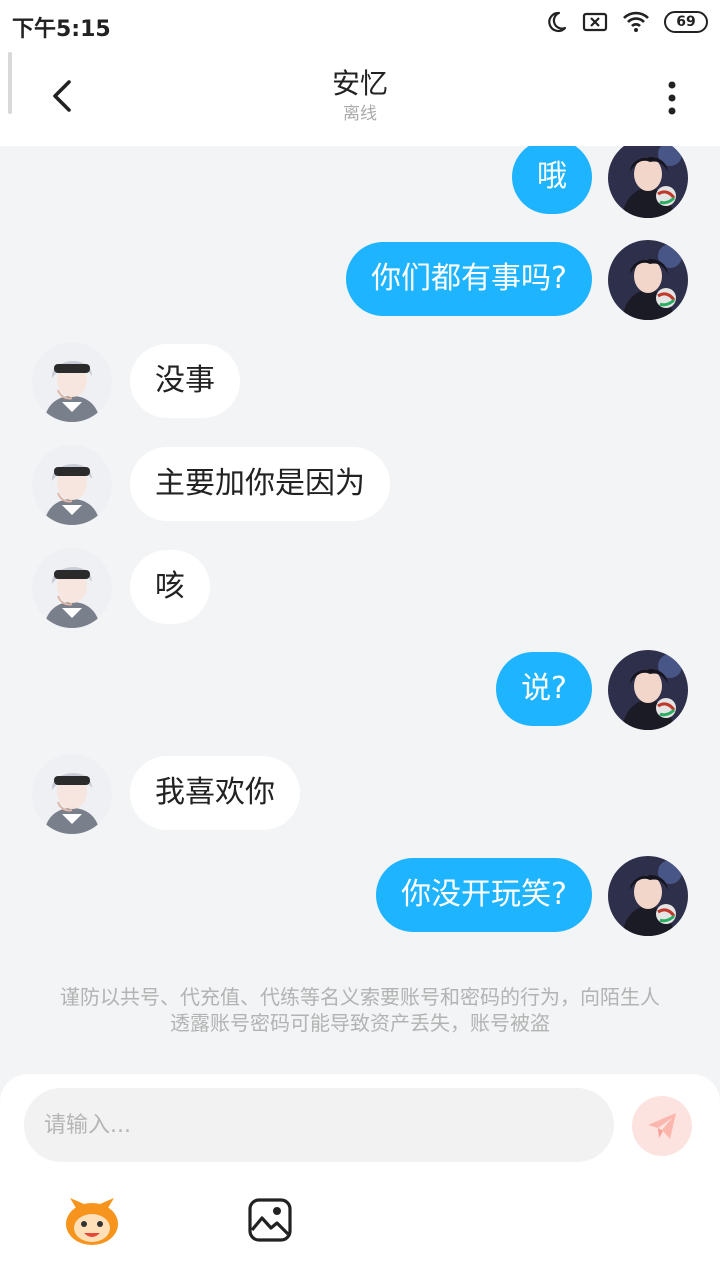  Describe the element at coordinates (360, 184) in the screenshot. I see `message-row: 哦` at that location.